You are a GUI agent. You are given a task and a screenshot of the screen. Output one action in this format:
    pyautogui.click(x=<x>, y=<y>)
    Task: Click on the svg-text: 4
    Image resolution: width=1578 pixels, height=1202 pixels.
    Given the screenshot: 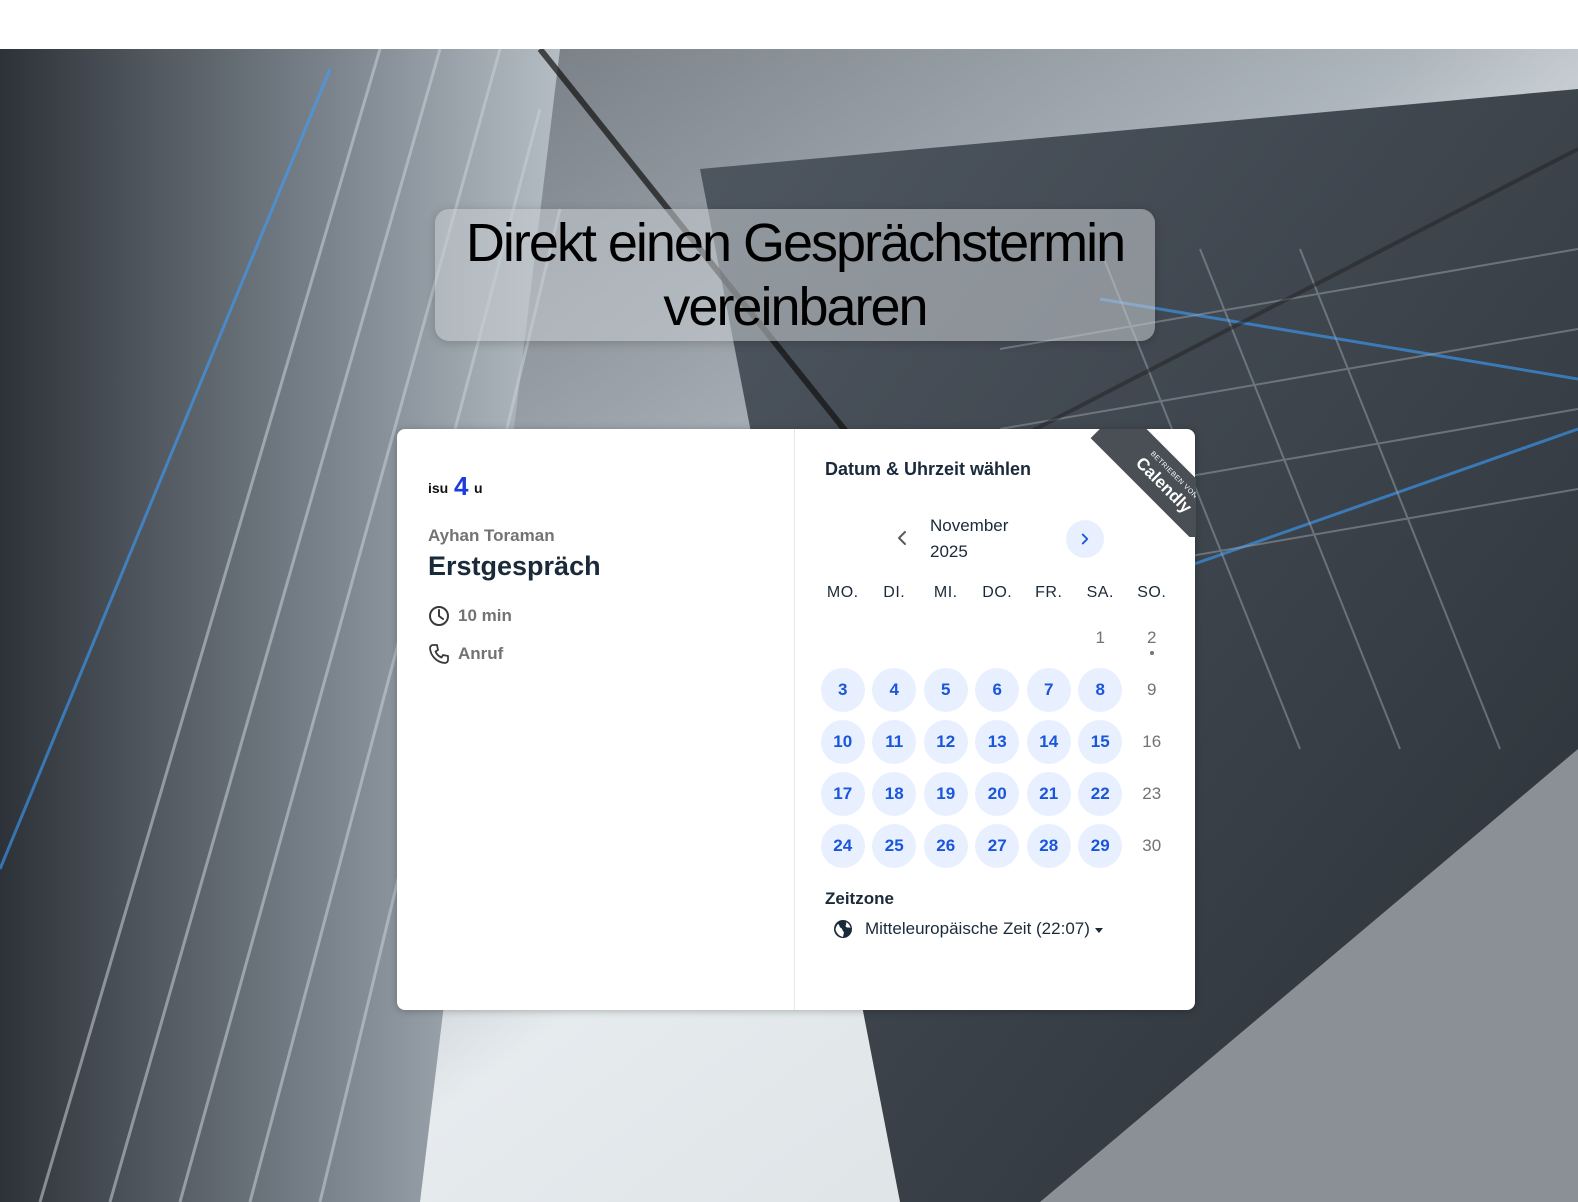 What is the action you would take?
    pyautogui.click(x=461, y=486)
    